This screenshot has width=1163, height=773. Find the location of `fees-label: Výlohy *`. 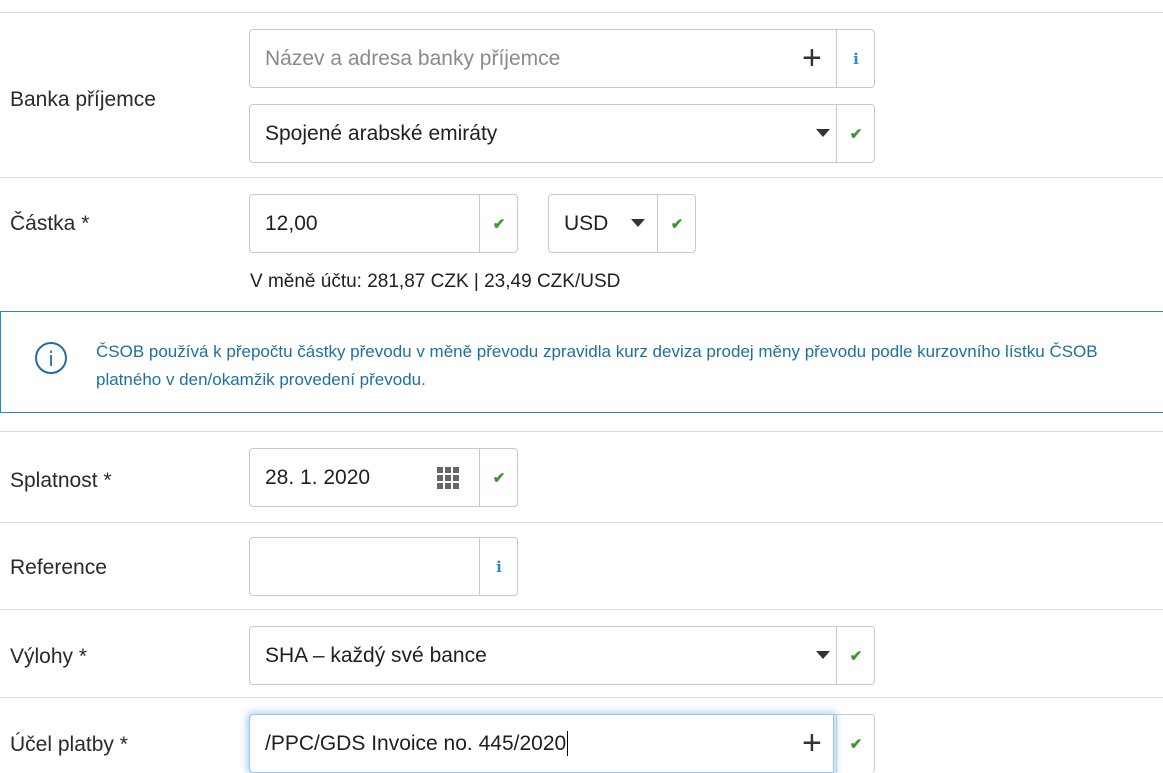

fees-label: Výlohy * is located at coordinates (49, 656).